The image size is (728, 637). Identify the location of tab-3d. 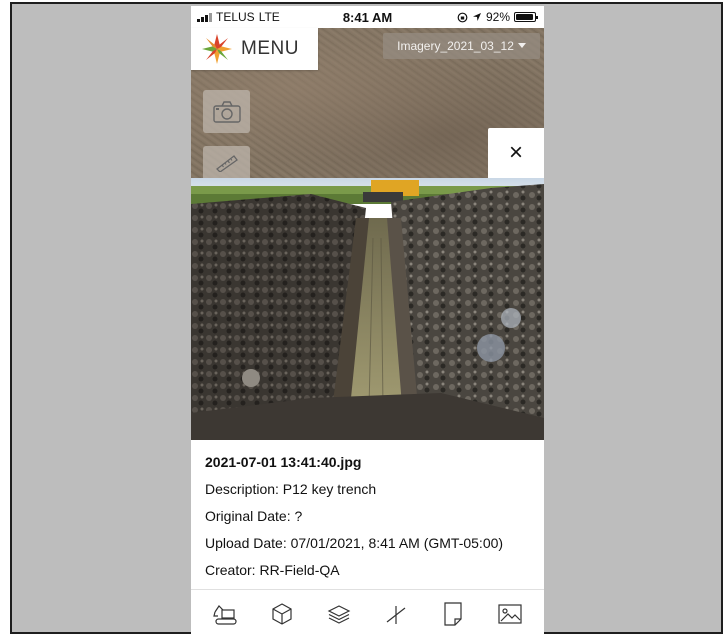
(282, 614).